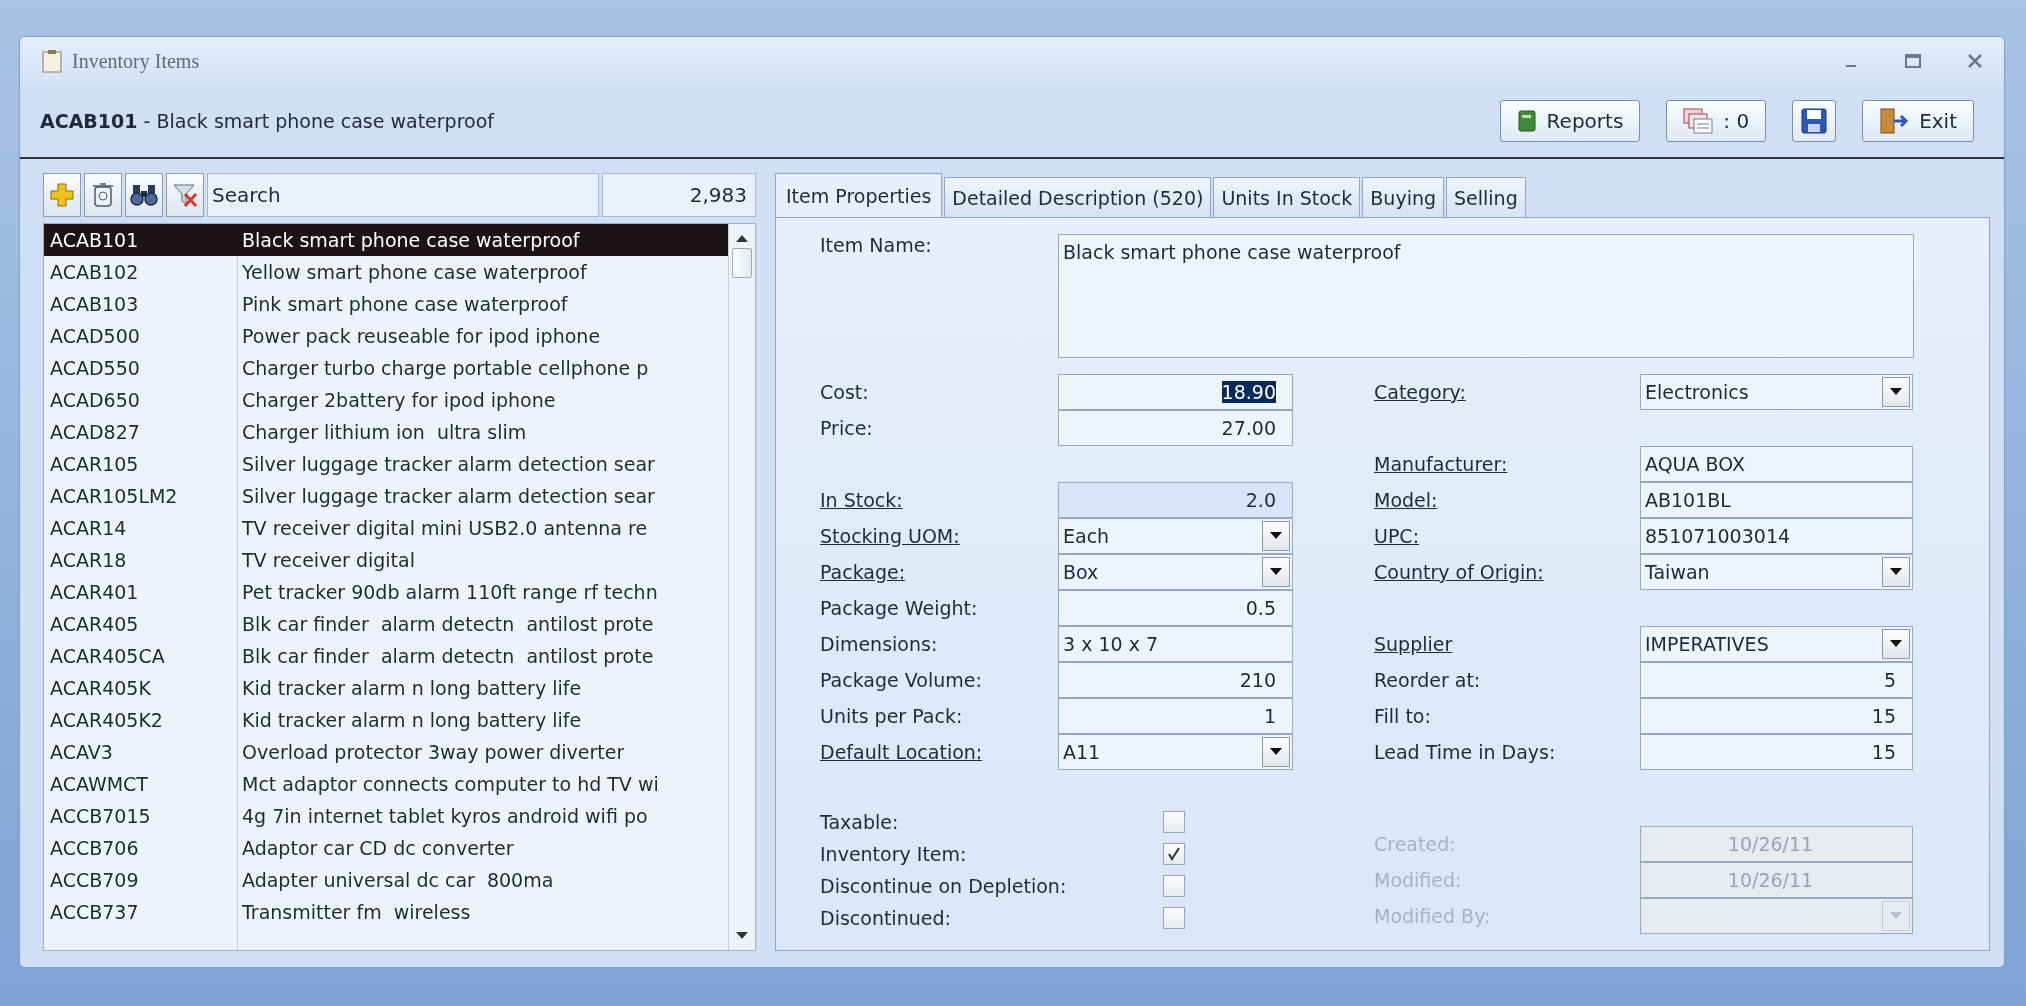 Image resolution: width=2026 pixels, height=1006 pixels. Describe the element at coordinates (1716, 121) in the screenshot. I see `toolbar-button: : 0` at that location.